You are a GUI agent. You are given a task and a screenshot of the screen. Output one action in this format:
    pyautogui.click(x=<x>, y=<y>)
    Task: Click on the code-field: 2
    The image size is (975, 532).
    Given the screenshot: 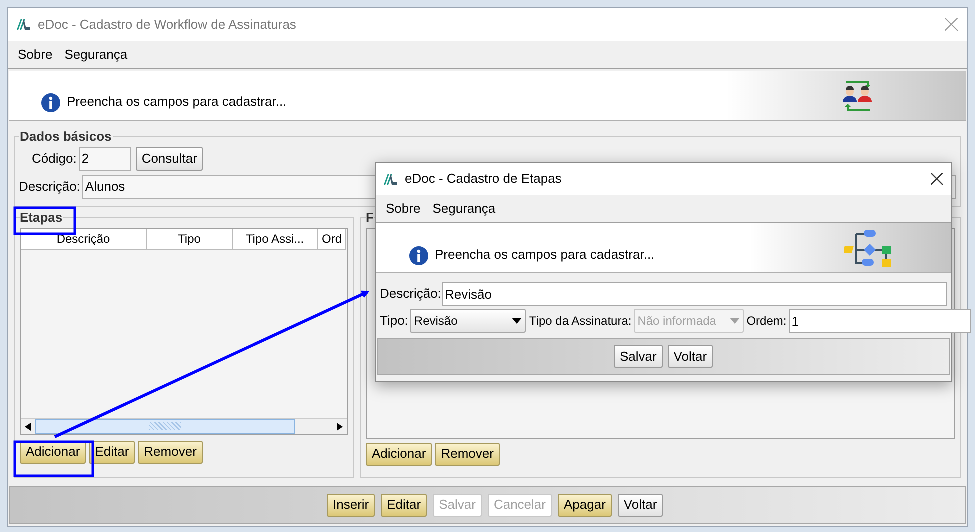 What is the action you would take?
    pyautogui.click(x=104, y=158)
    